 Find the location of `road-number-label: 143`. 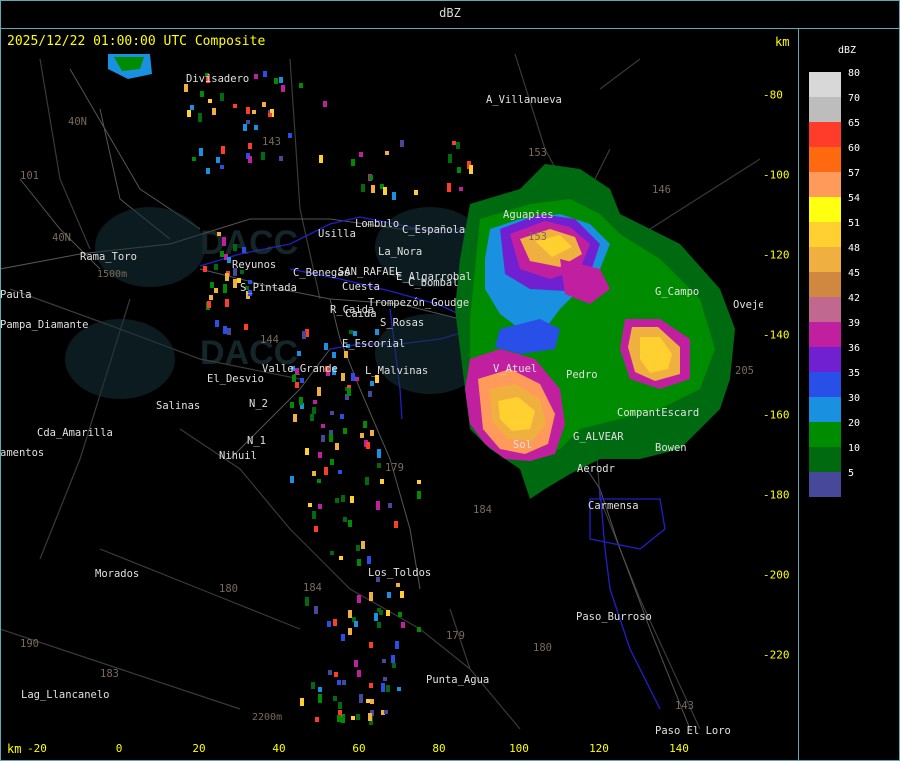

road-number-label: 143 is located at coordinates (684, 706).